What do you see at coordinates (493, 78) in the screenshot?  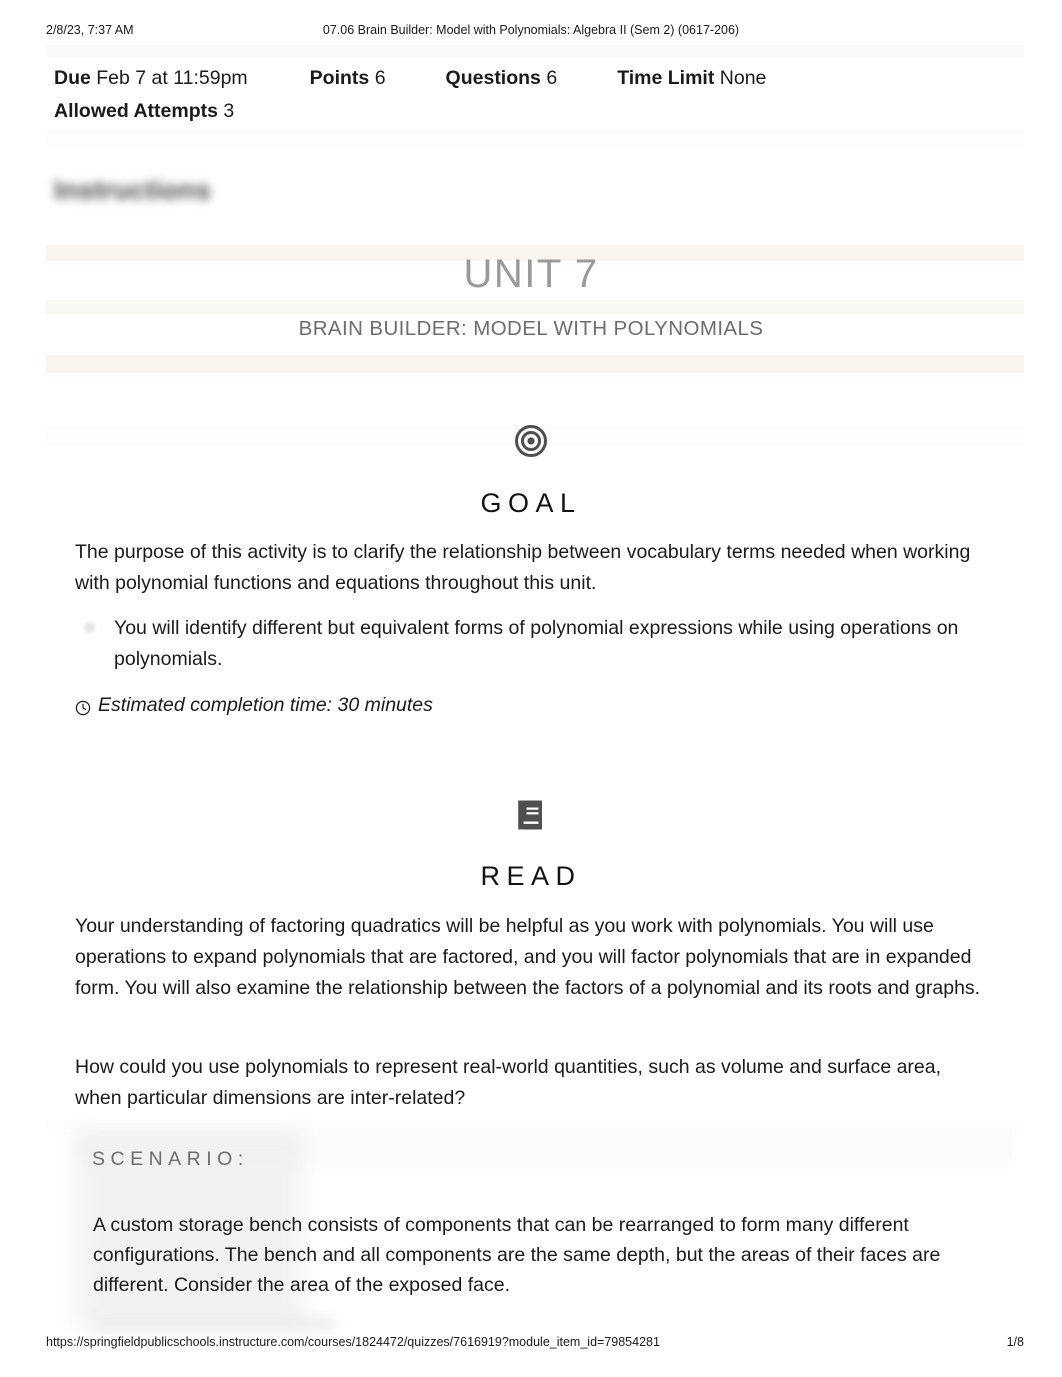 I see `questions-label: Questions` at bounding box center [493, 78].